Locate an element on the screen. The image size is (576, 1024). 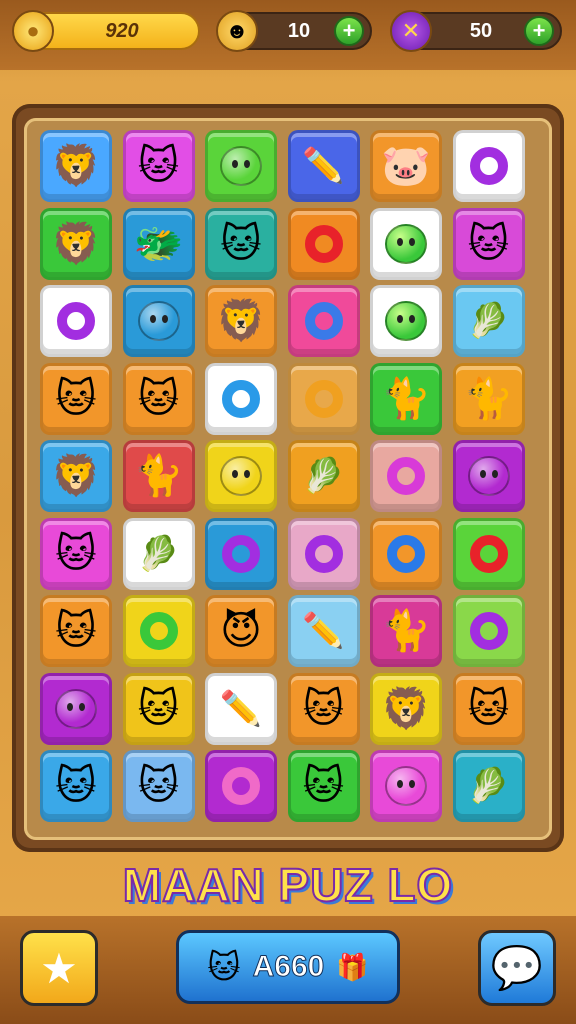
play-button-label: A660 is located at coordinates (288, 967).